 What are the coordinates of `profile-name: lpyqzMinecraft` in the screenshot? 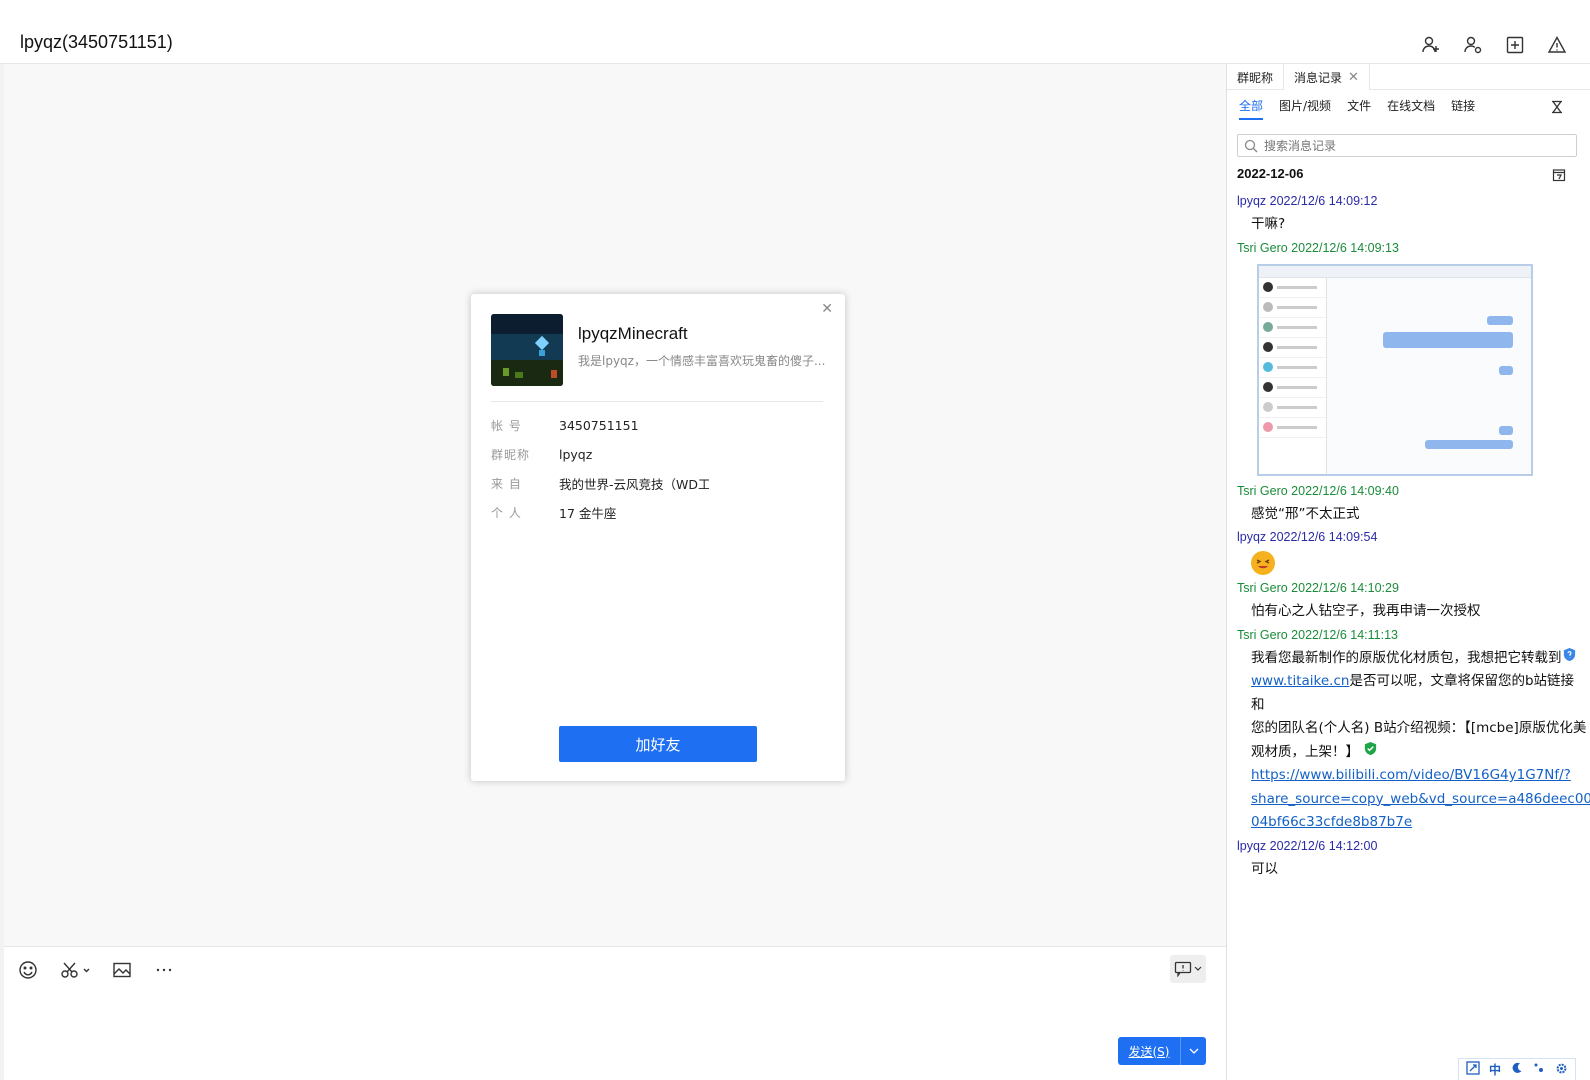 It's located at (633, 333).